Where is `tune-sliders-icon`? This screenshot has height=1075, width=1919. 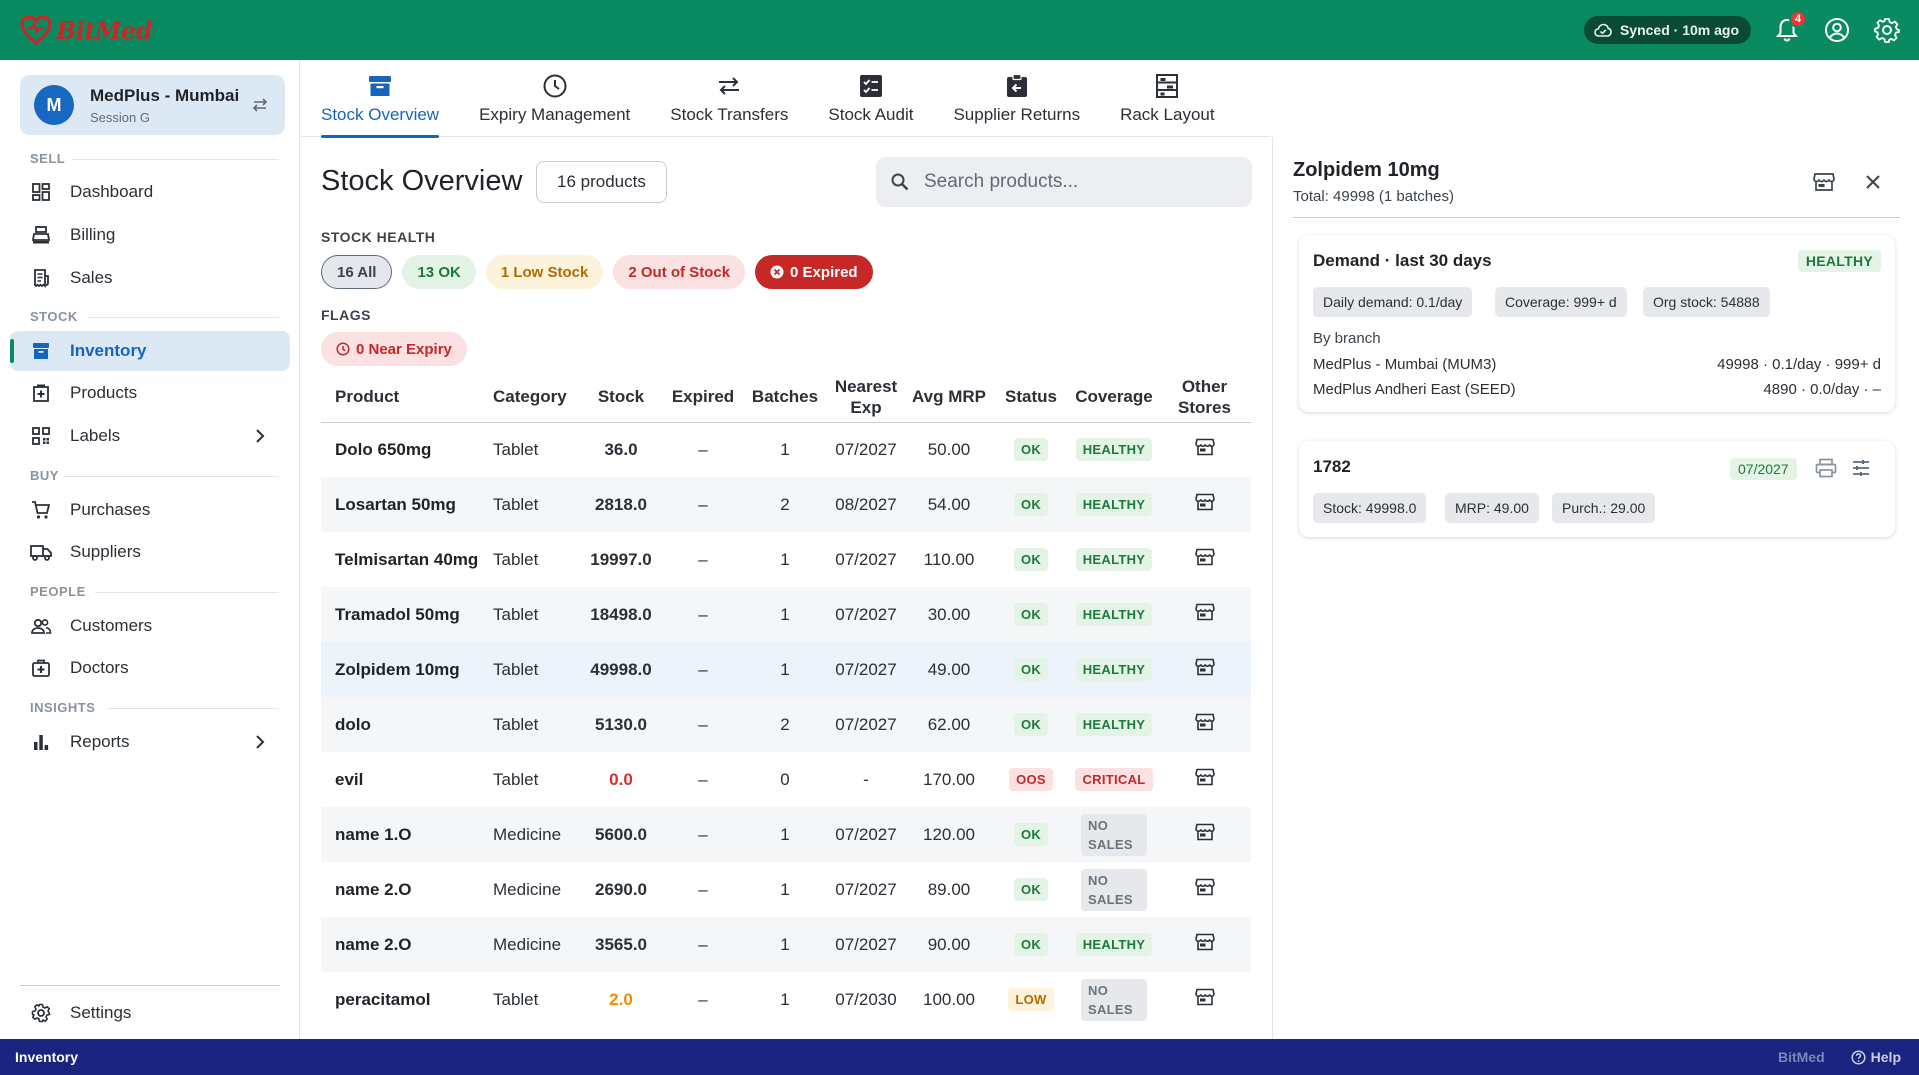 tune-sliders-icon is located at coordinates (1861, 468).